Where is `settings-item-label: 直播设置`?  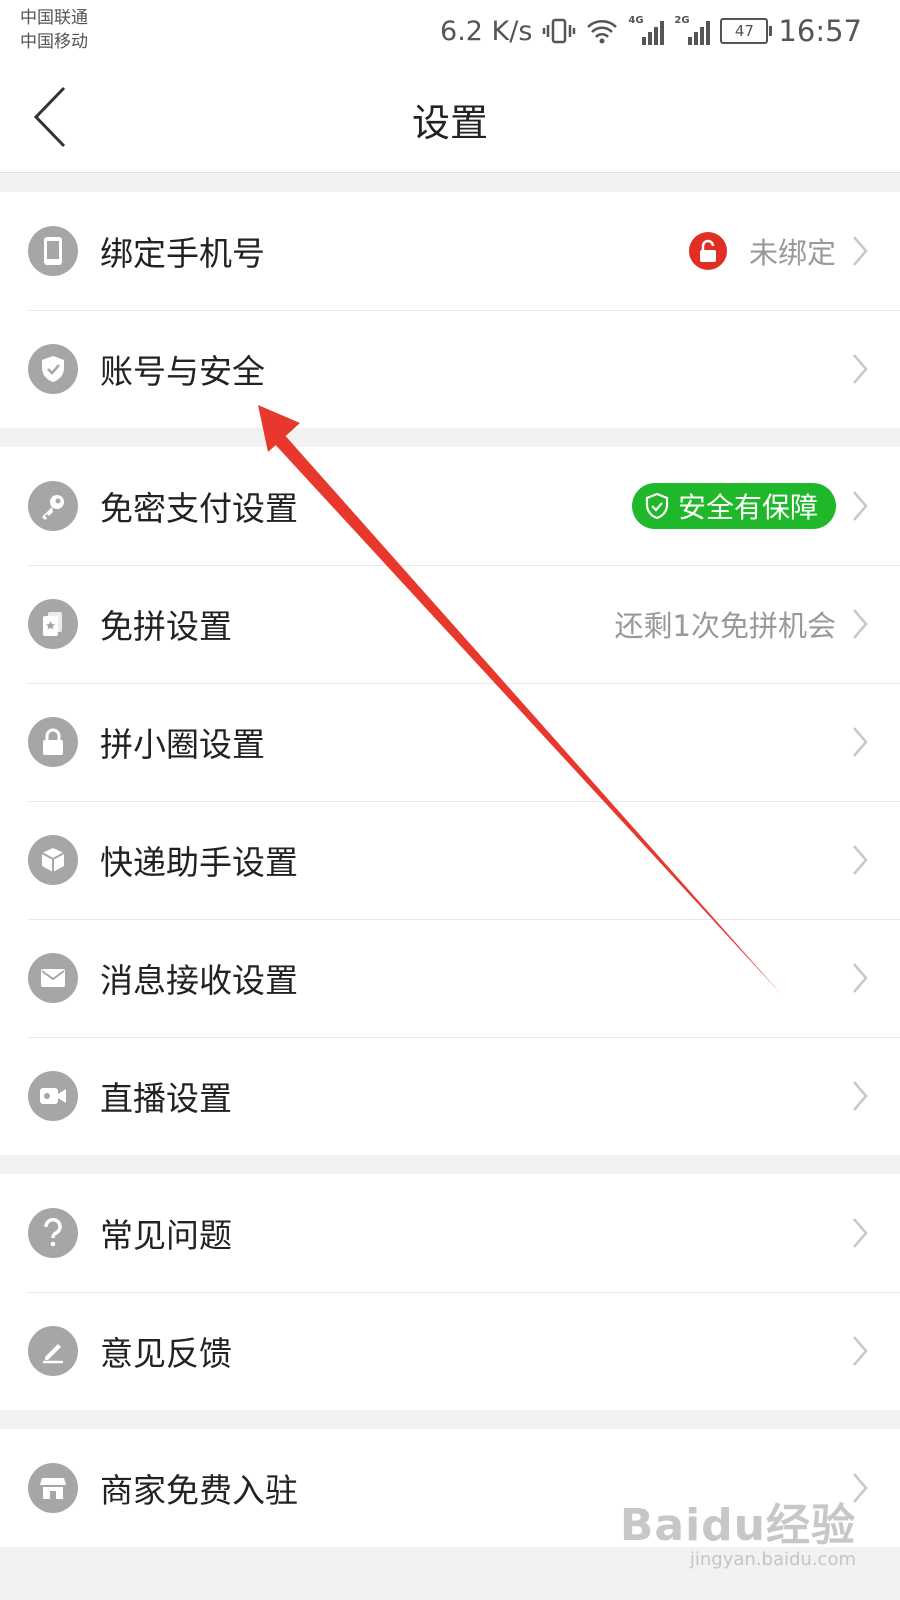 settings-item-label: 直播设置 is located at coordinates (166, 1098).